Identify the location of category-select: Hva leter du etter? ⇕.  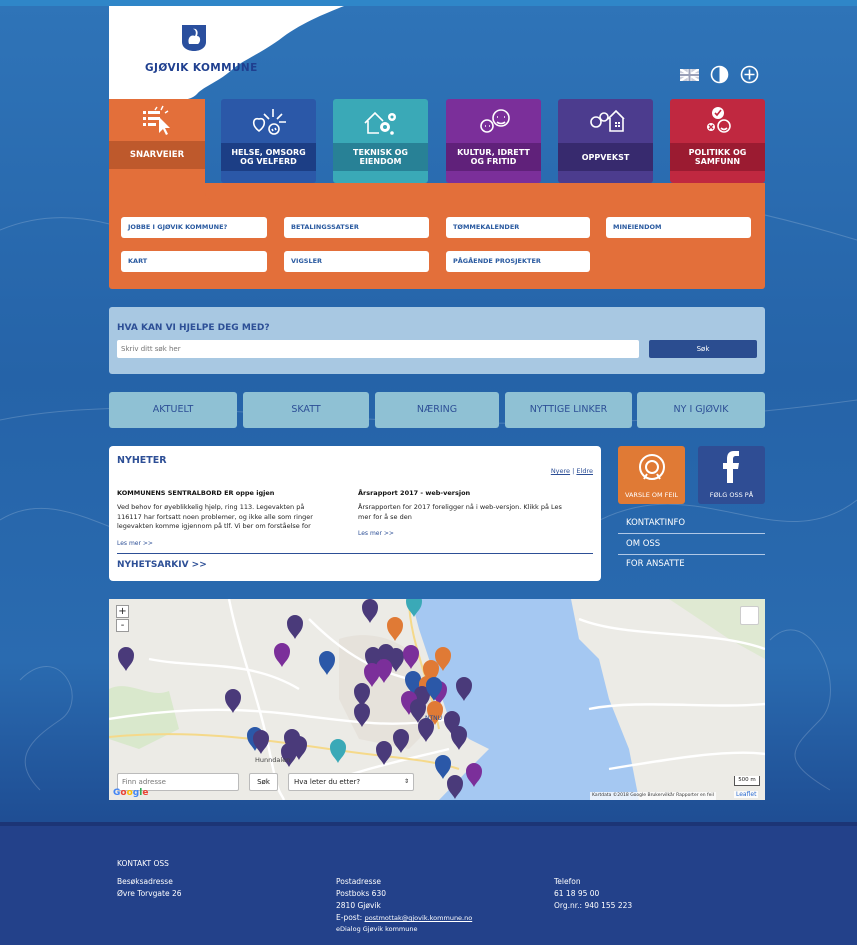
(351, 782).